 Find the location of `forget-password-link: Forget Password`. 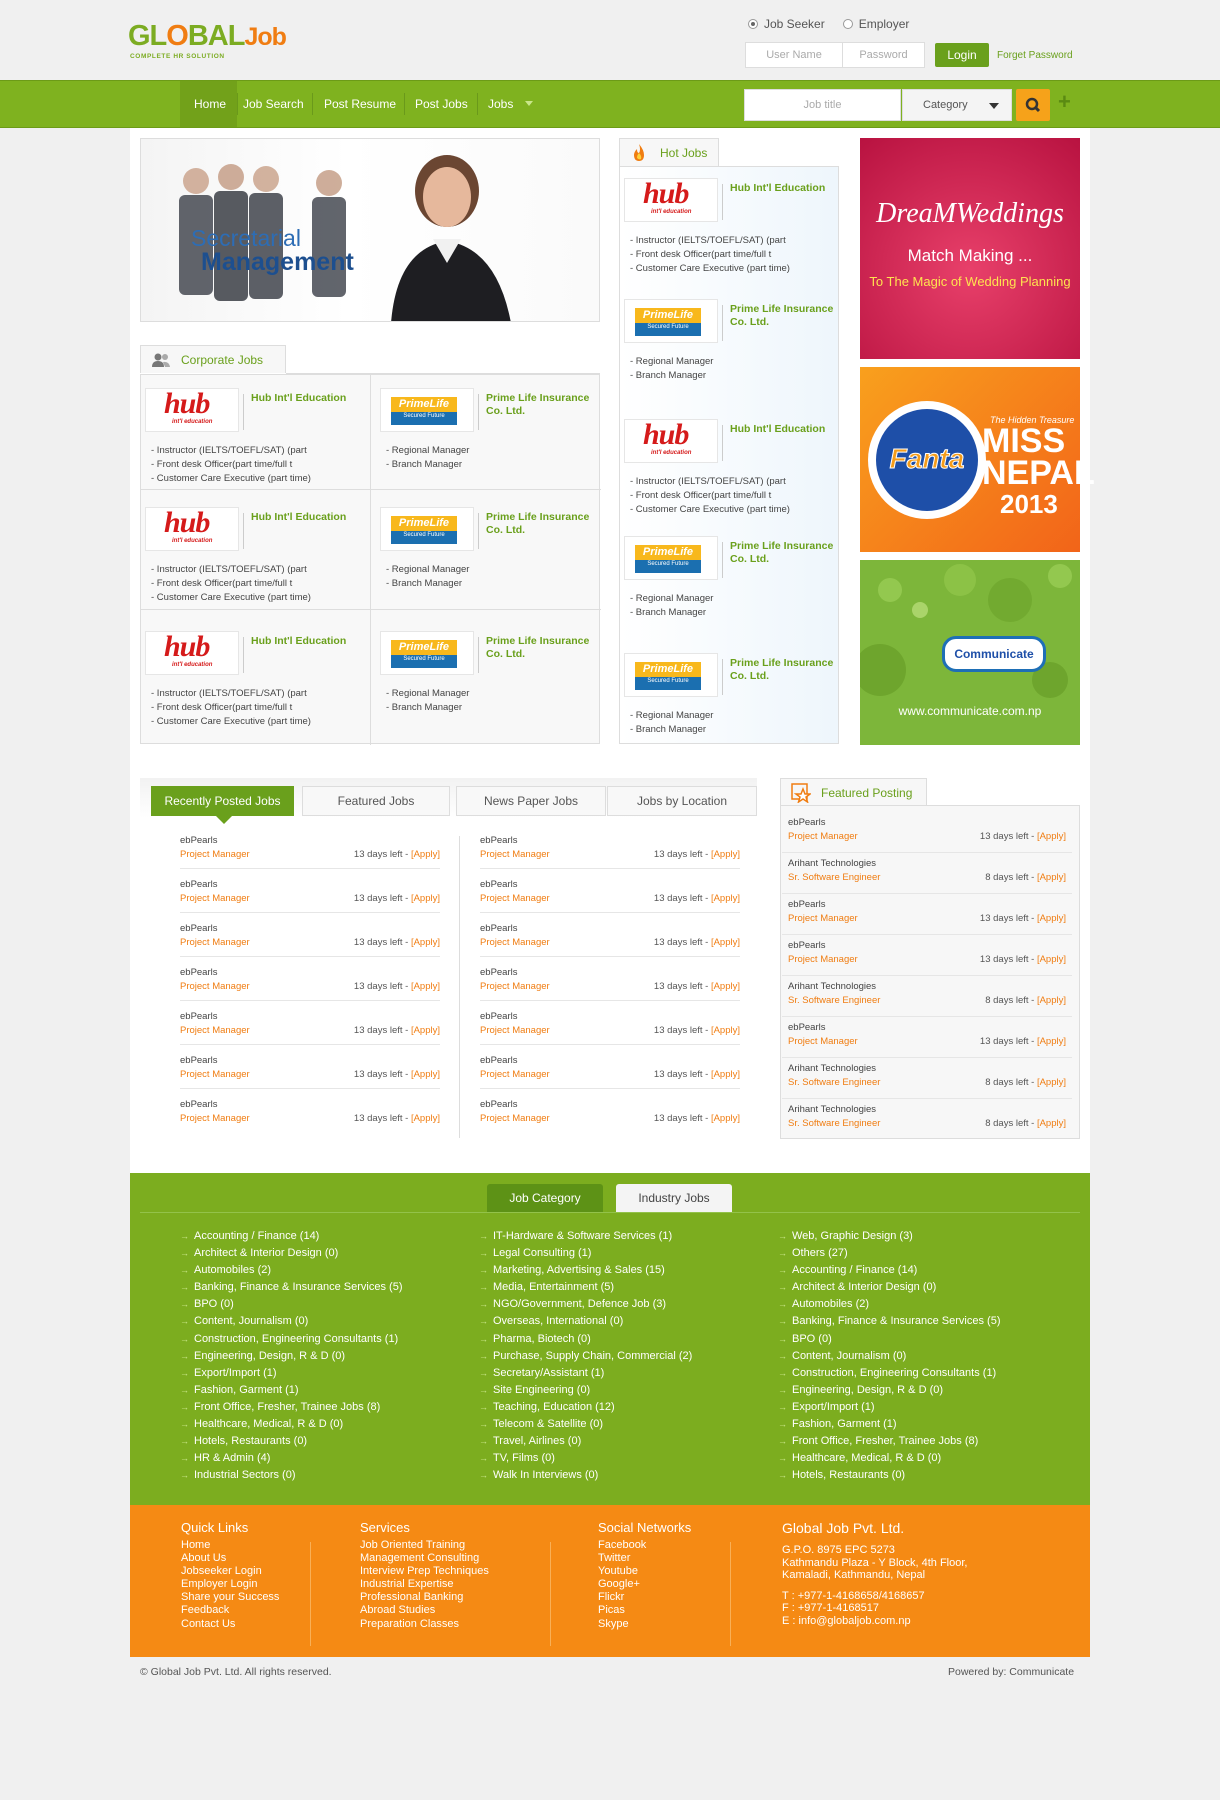

forget-password-link: Forget Password is located at coordinates (1035, 55).